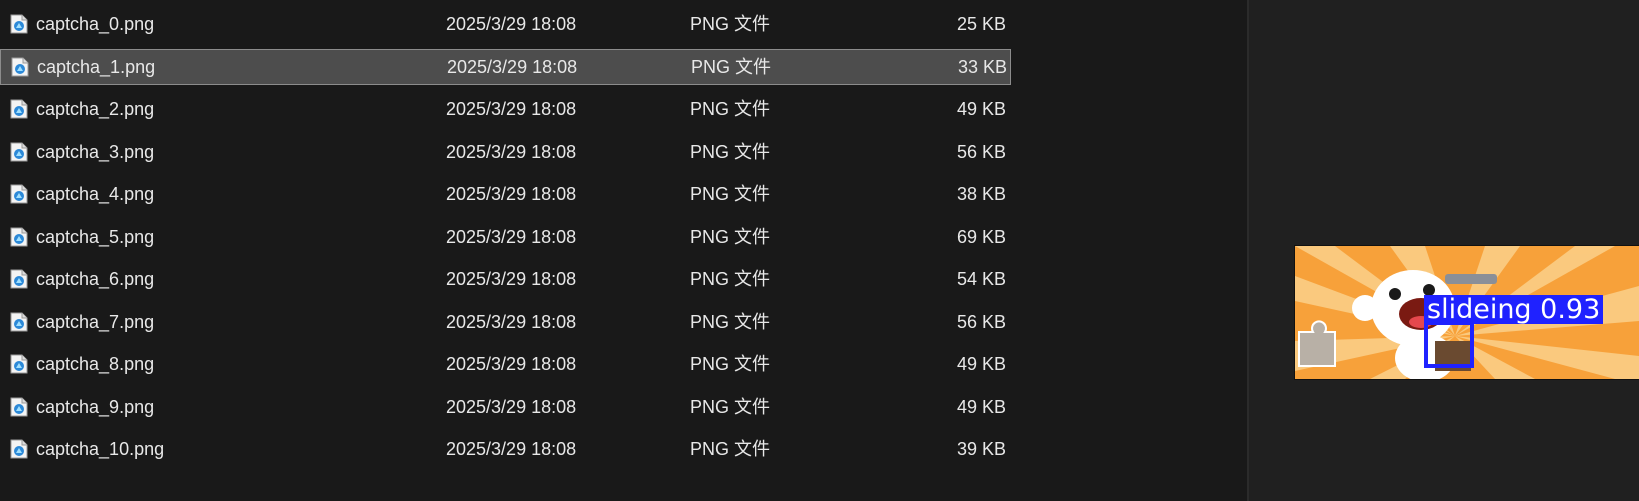 The height and width of the screenshot is (501, 1639). I want to click on file-name: captcha_1.png, so click(96, 66).